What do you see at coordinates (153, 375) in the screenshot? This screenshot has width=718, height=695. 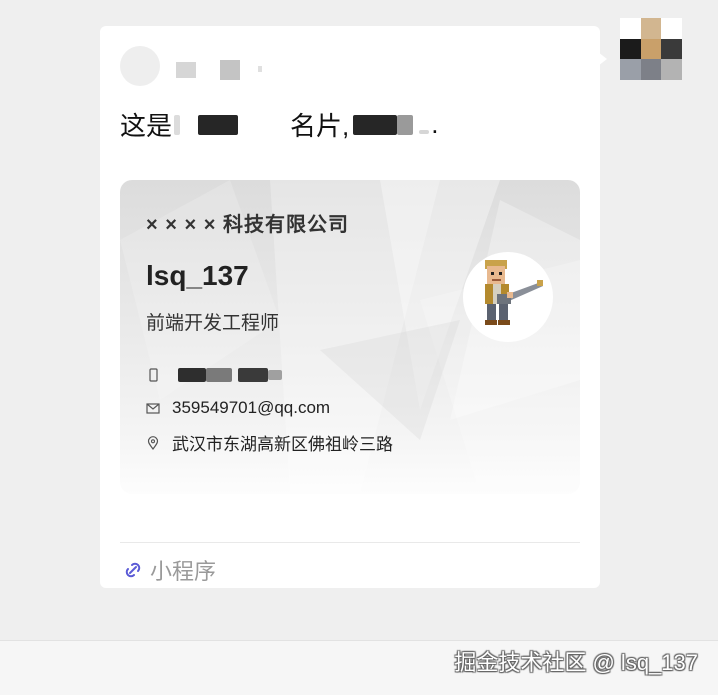 I see `phone-icon` at bounding box center [153, 375].